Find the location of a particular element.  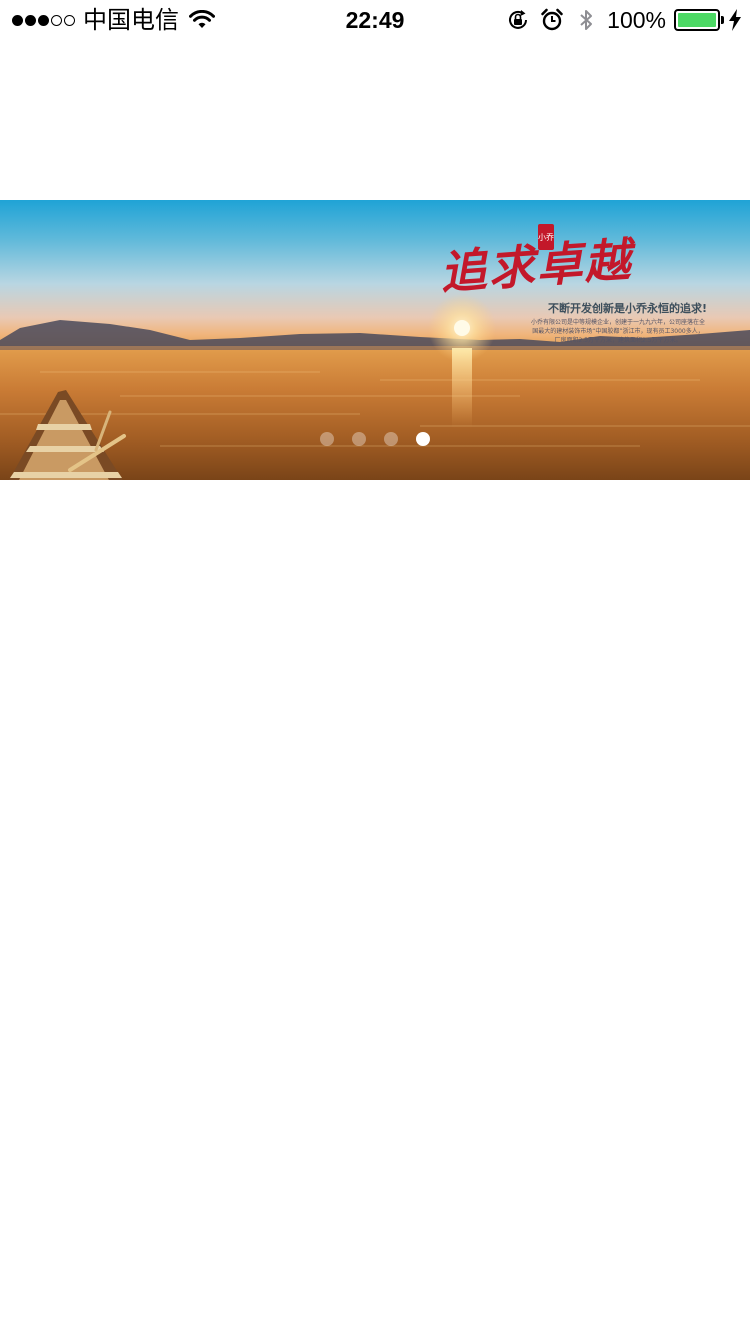

battery-percentage: 100% is located at coordinates (636, 19).